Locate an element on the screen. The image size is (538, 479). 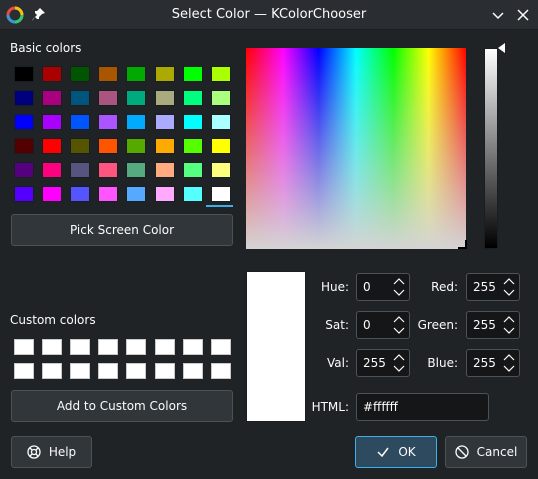
close-icon is located at coordinates (523, 15).